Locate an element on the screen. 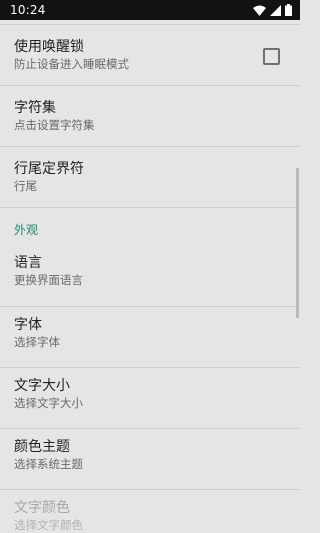 Image resolution: width=320 pixels, height=533 pixels. setting-title: 文字颜色 is located at coordinates (42, 508).